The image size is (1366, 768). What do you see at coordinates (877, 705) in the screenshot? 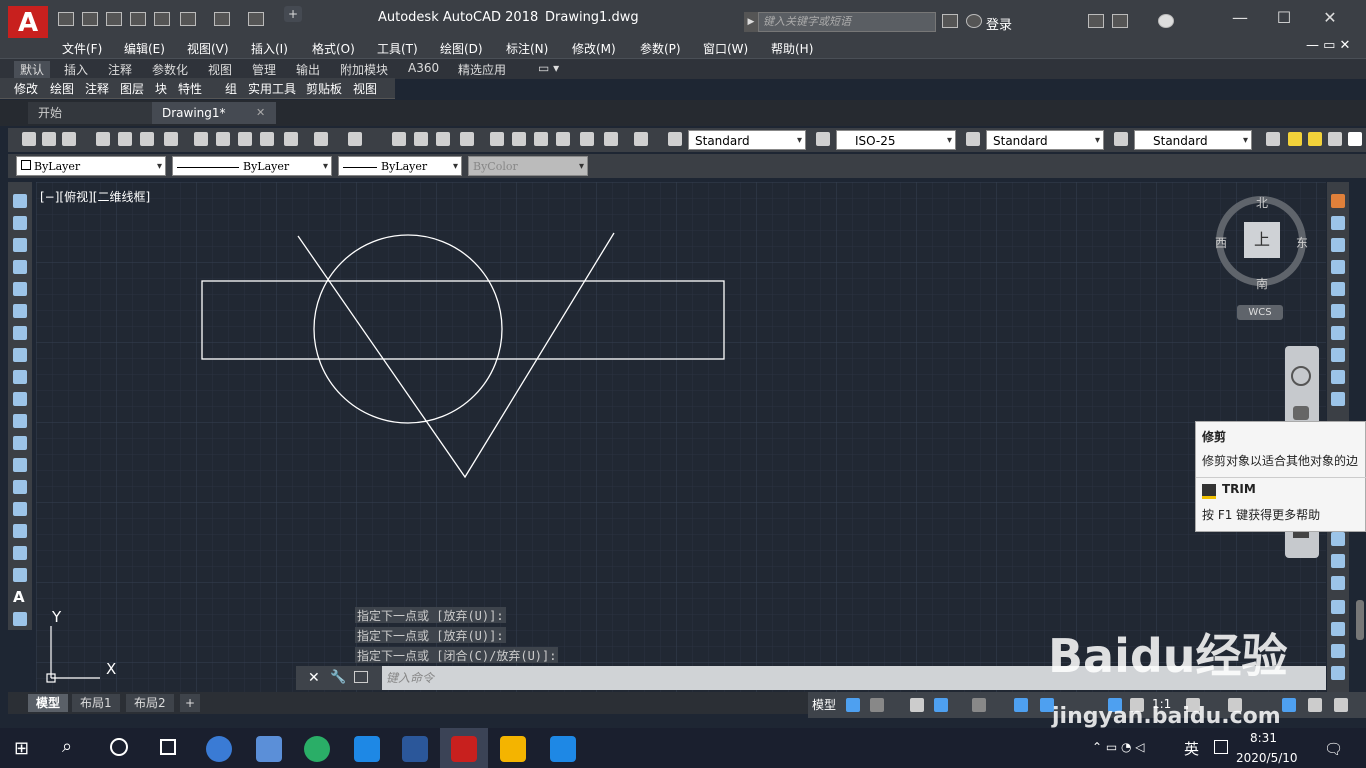
I see `snap-icon` at bounding box center [877, 705].